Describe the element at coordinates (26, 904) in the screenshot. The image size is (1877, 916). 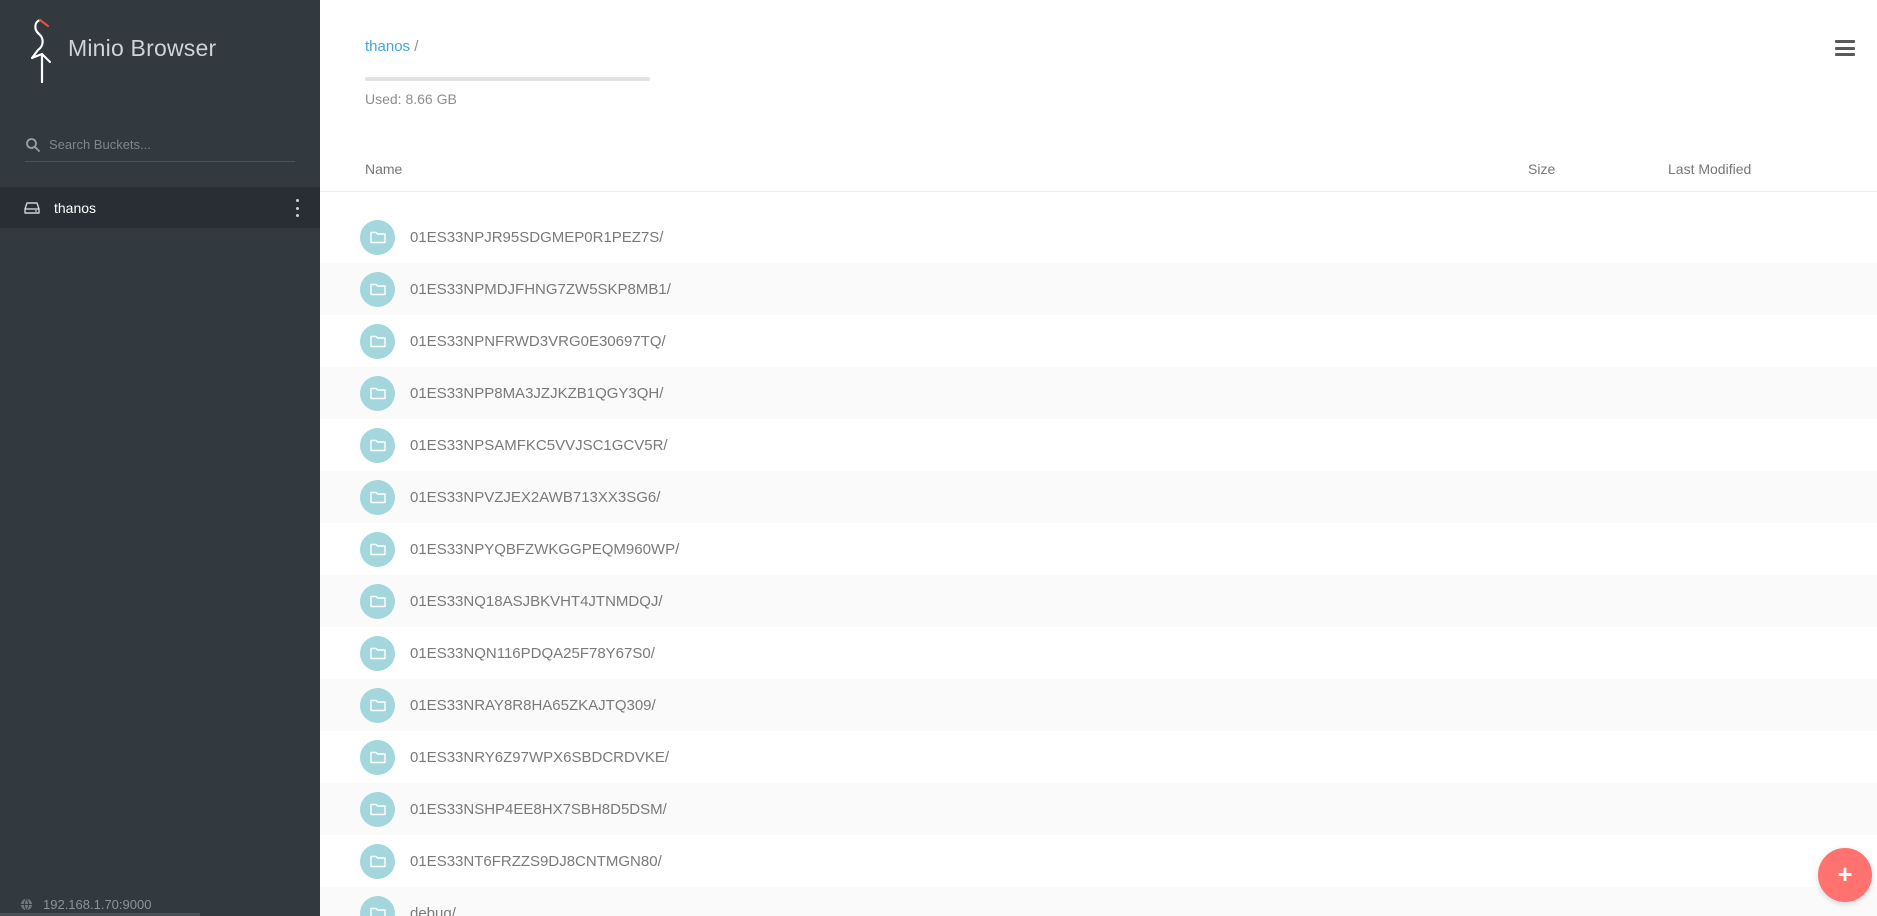
I see `globe-icon` at that location.